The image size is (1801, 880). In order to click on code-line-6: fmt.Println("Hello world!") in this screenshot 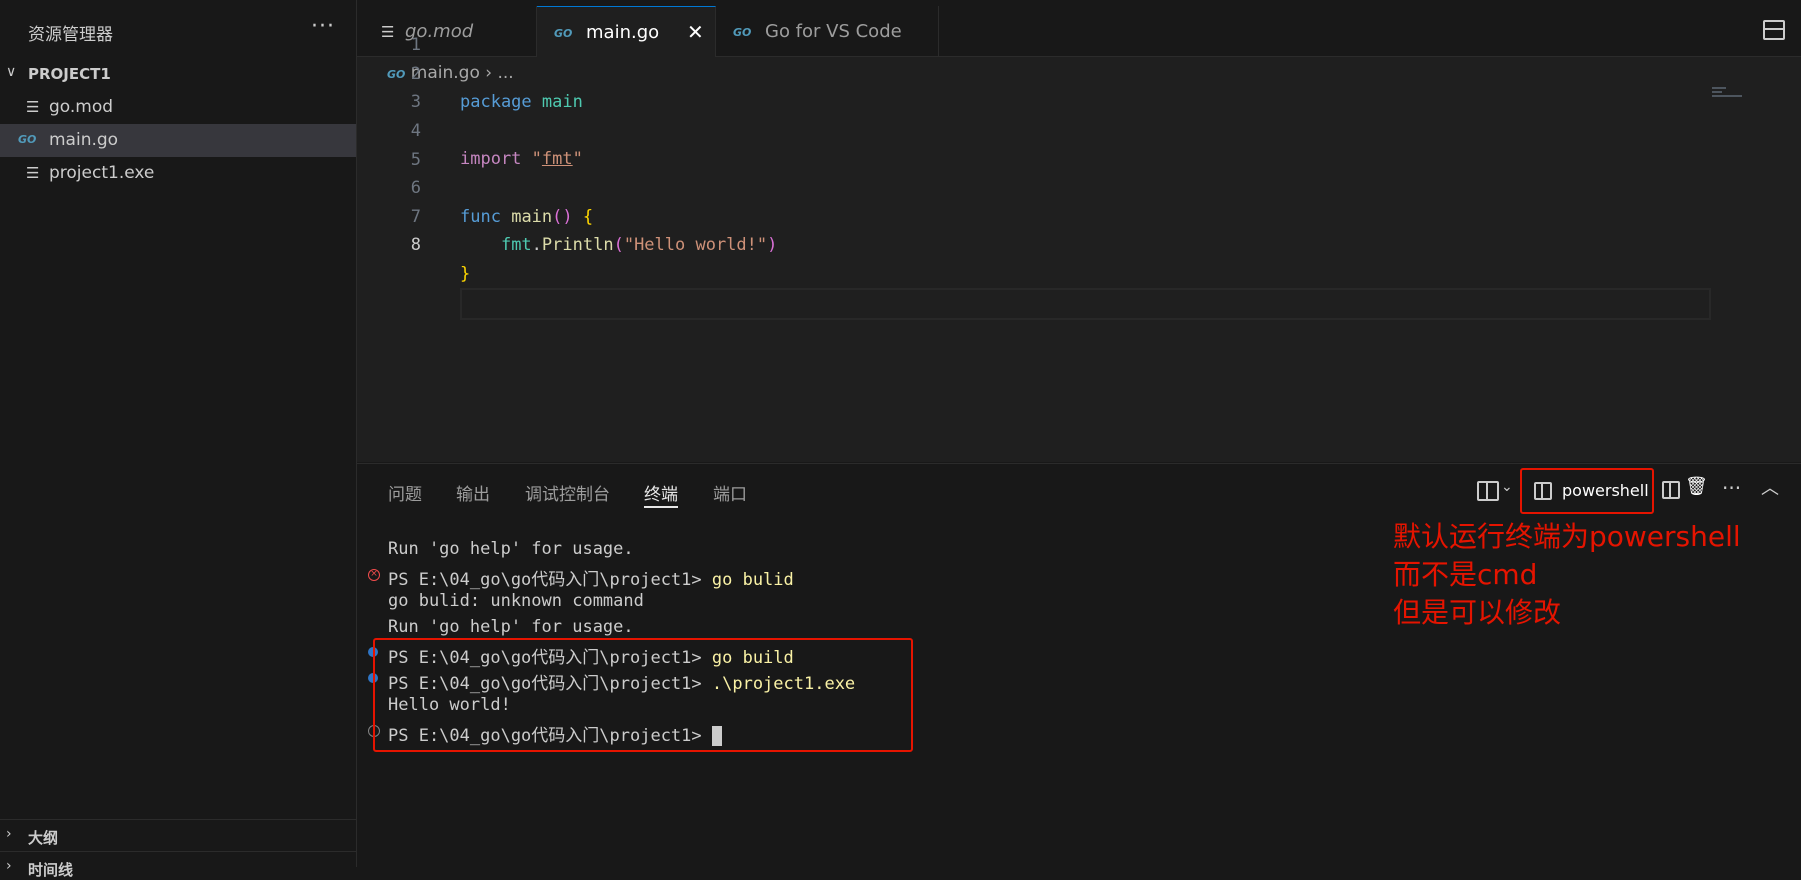, I will do `click(618, 245)`.